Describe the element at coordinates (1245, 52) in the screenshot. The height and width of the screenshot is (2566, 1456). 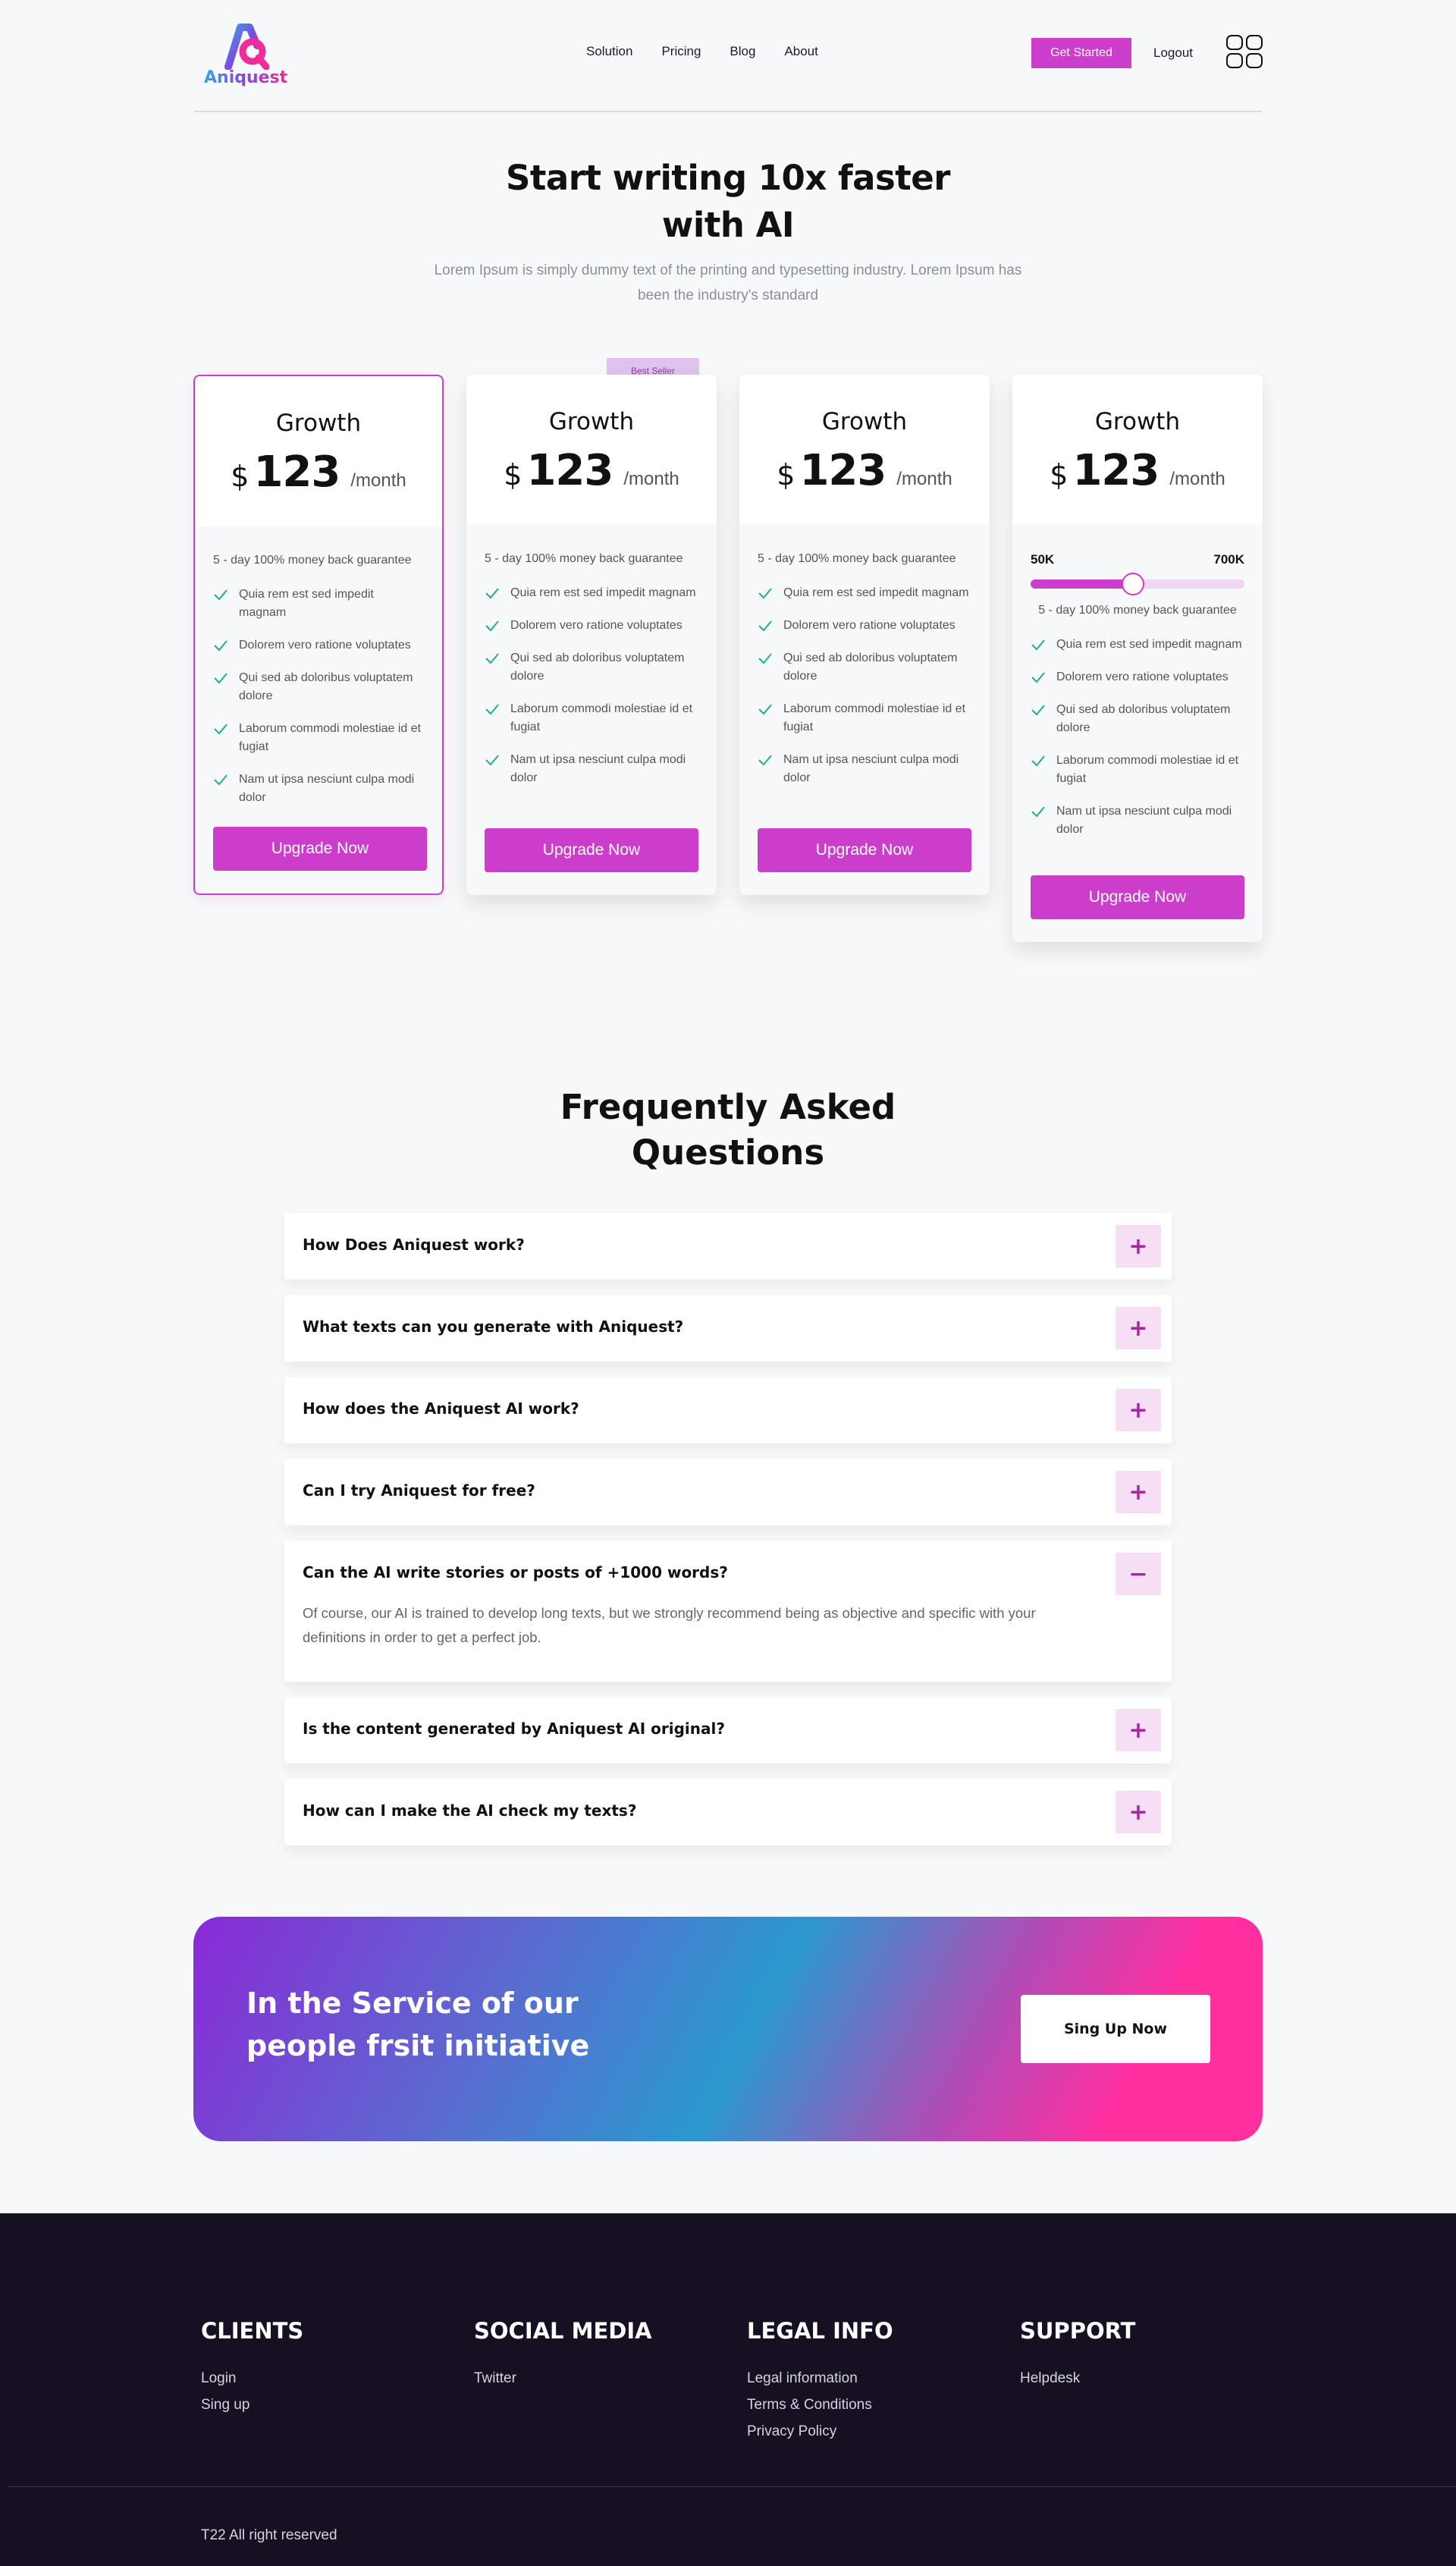
I see `apps-grid-icon` at that location.